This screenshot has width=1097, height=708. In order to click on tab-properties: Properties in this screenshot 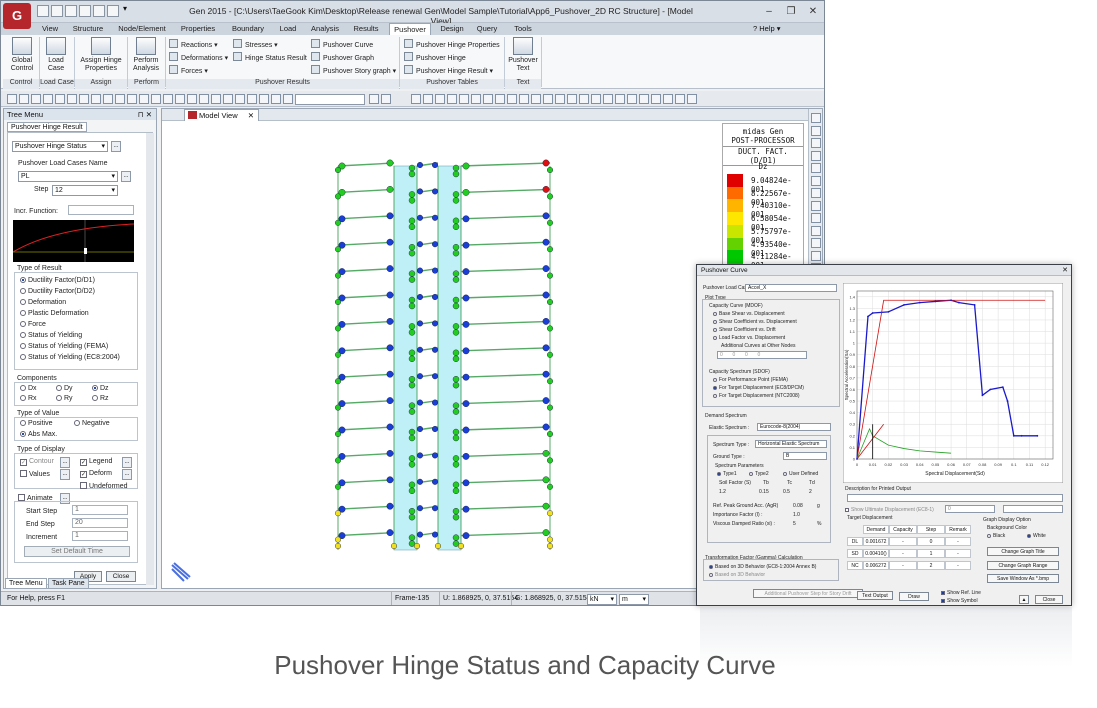, I will do `click(198, 29)`.